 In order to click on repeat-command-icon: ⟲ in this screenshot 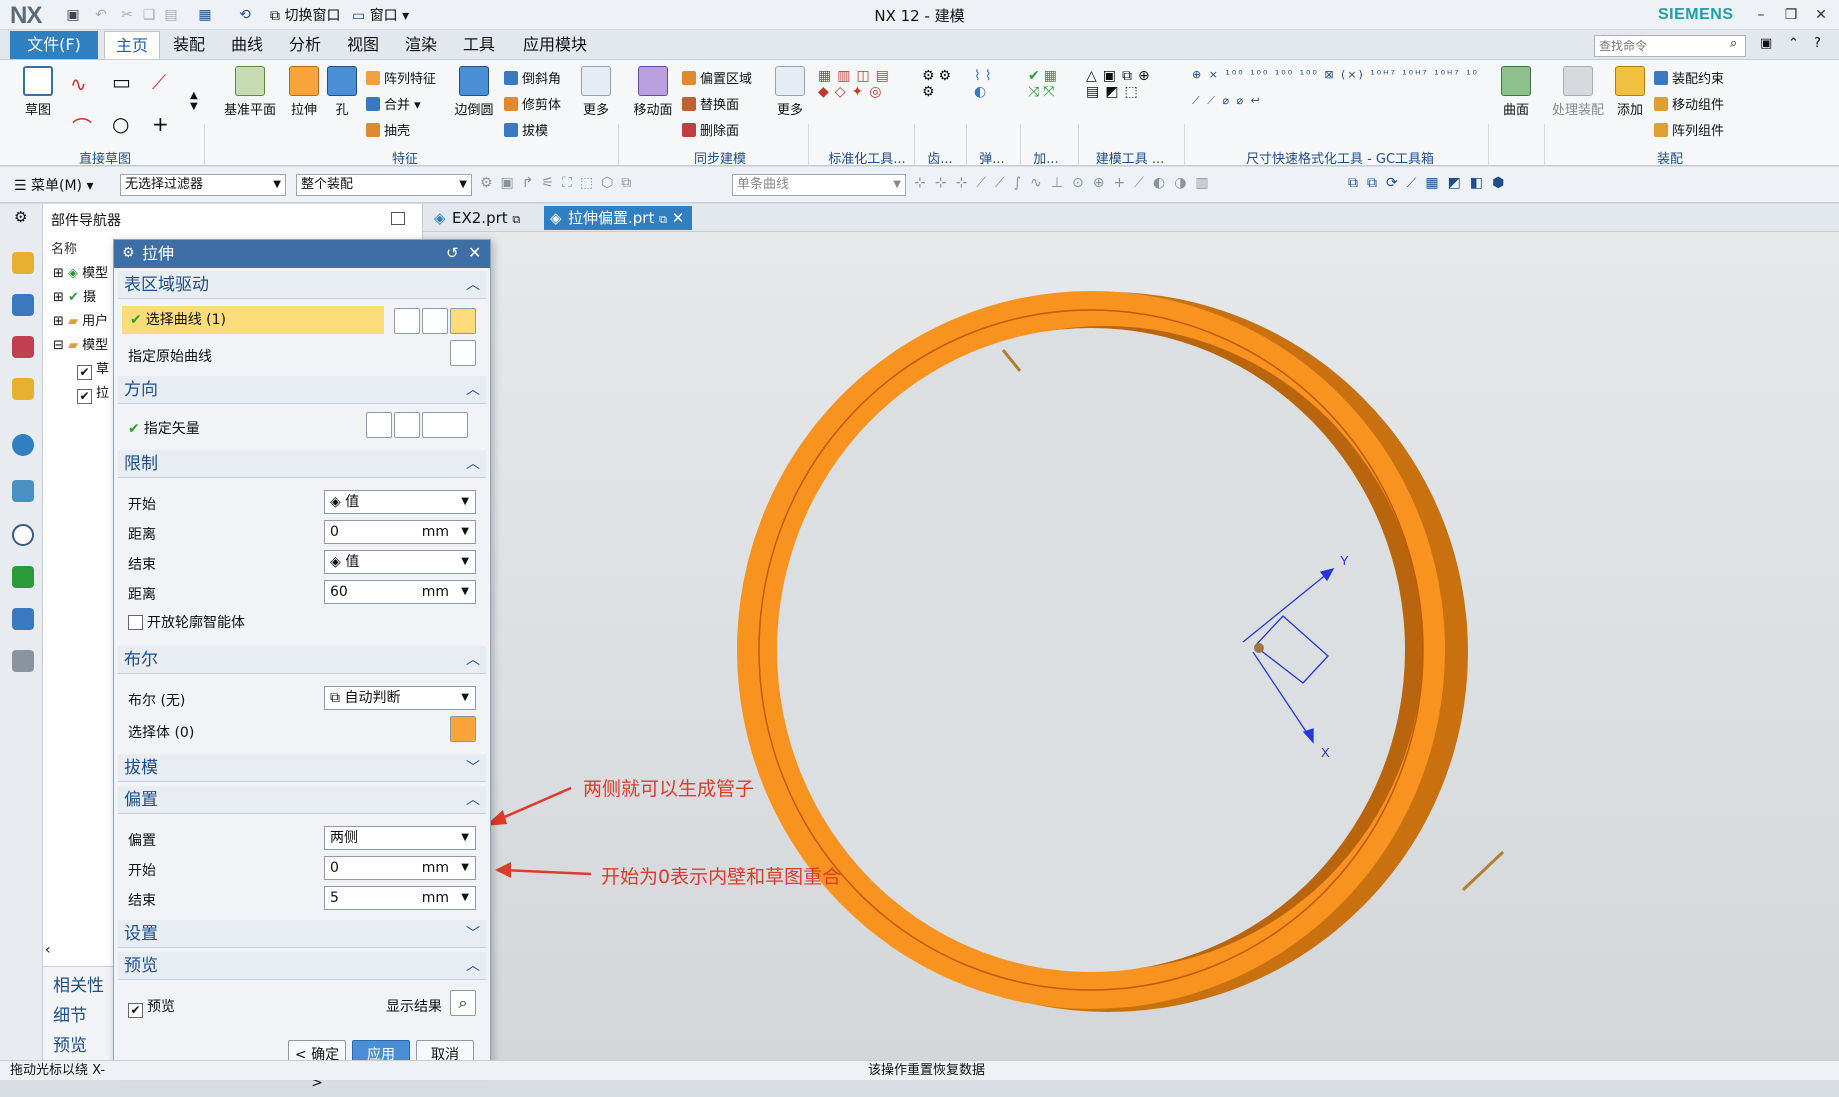, I will do `click(245, 15)`.